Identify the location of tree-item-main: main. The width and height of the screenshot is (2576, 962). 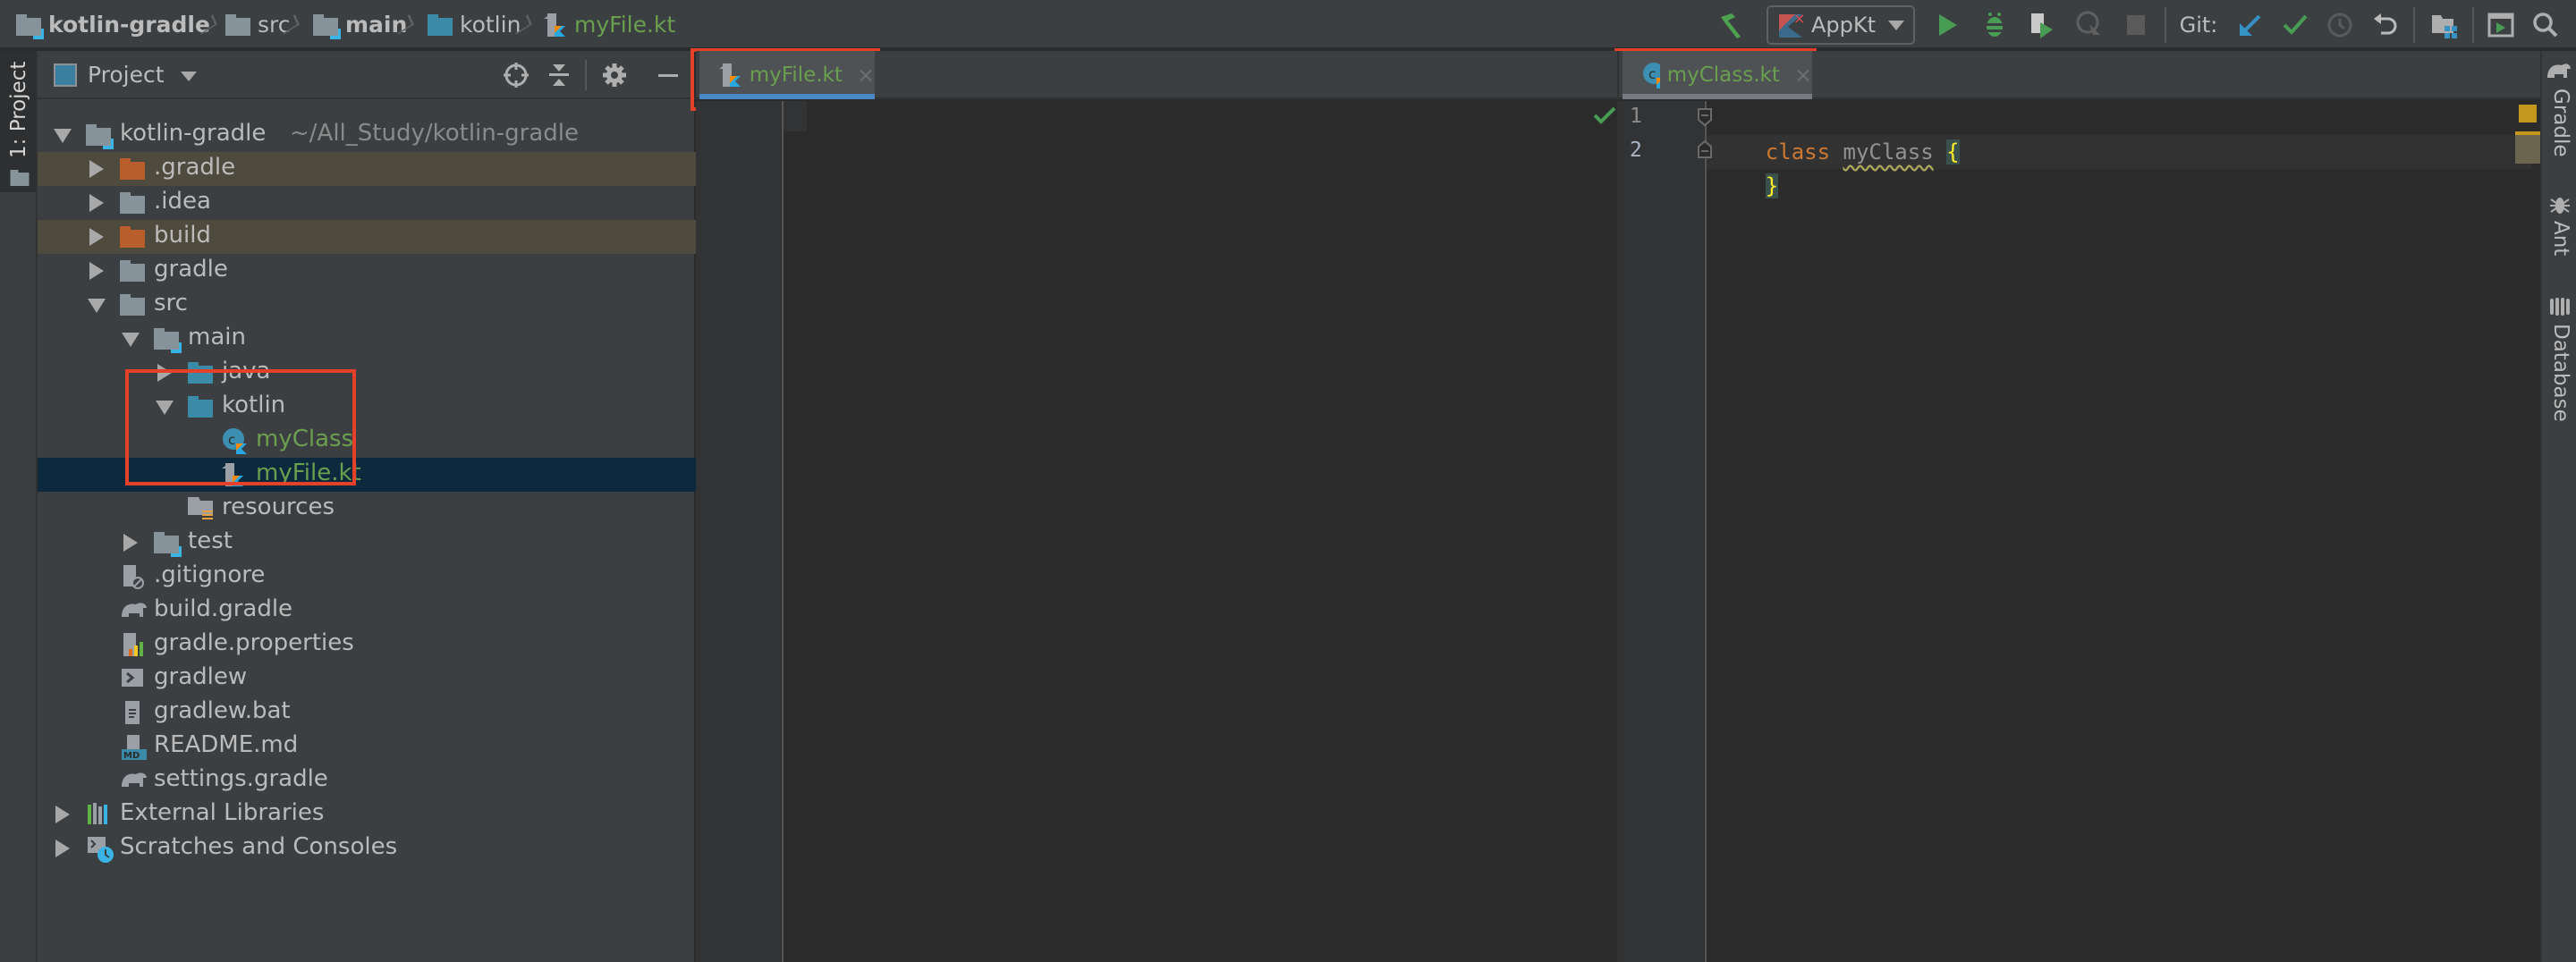
(367, 339).